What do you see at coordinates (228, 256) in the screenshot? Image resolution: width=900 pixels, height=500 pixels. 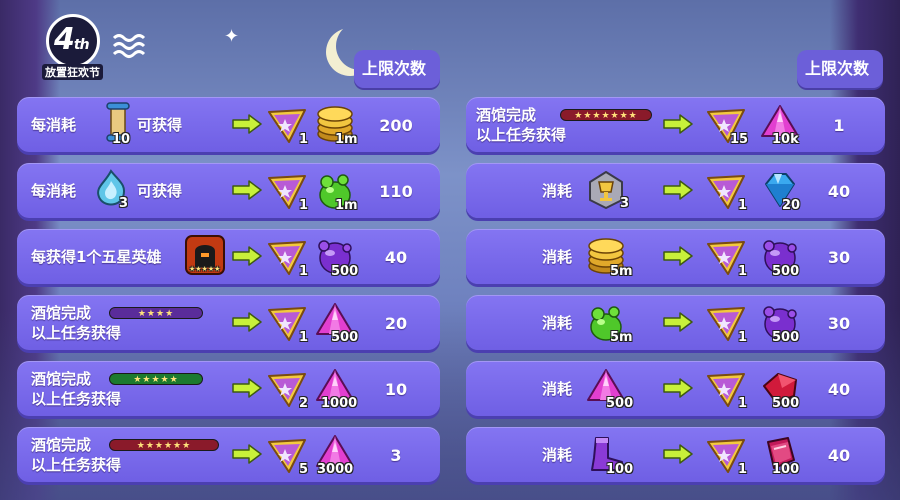 I see `left-row-3: 每获得1个五星英雄 ★★★★★ 1 500 40` at bounding box center [228, 256].